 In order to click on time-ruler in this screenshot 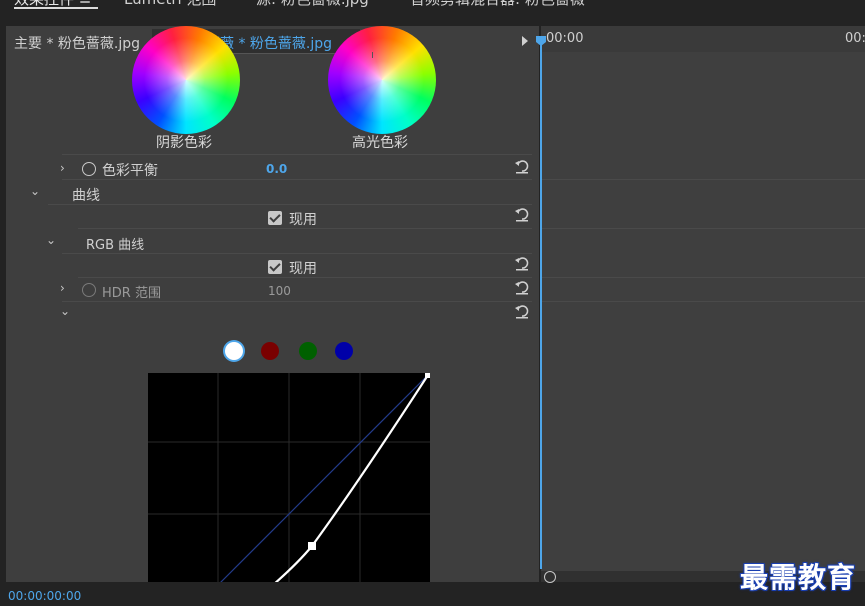, I will do `click(703, 39)`.